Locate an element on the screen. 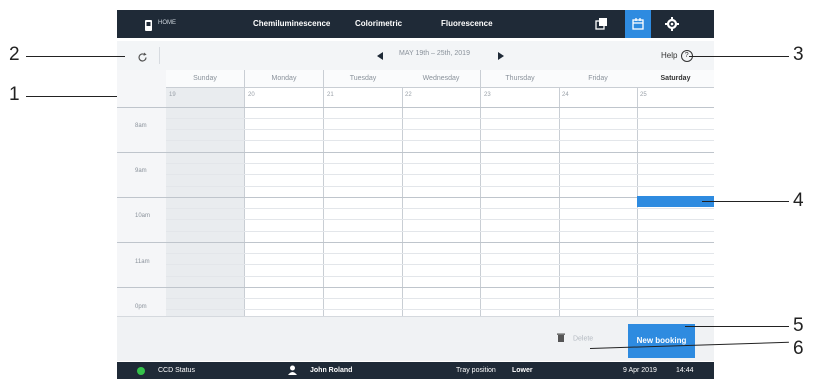  status-time: 14:44 is located at coordinates (685, 370).